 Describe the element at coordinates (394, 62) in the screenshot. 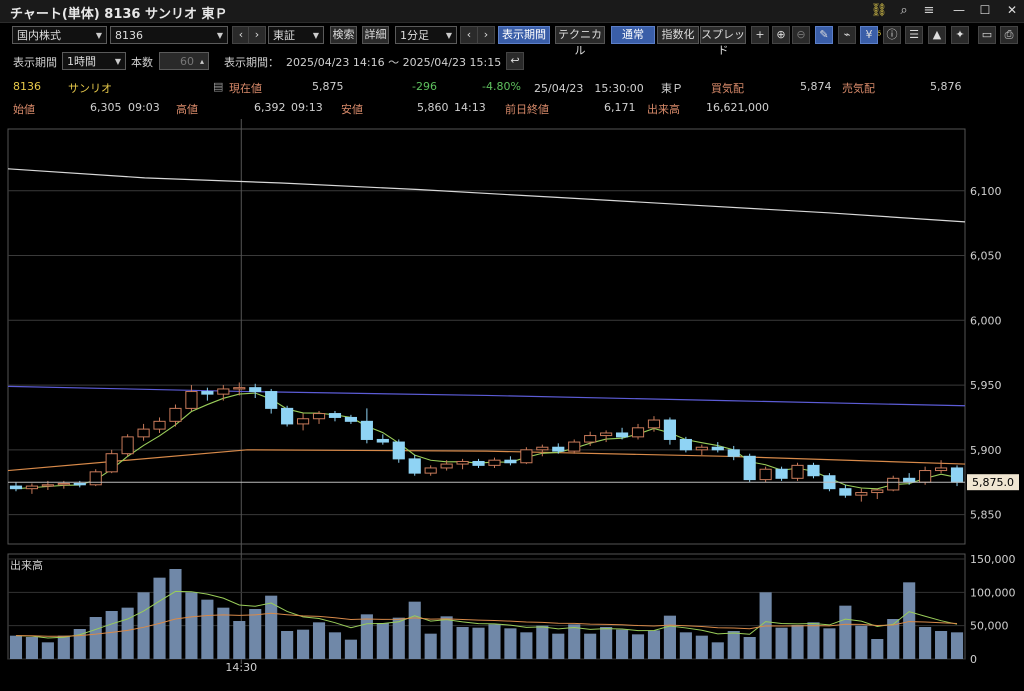

I see `range-value: 2025/04/23 14:16 ～ 2025/04/23 15:15` at that location.